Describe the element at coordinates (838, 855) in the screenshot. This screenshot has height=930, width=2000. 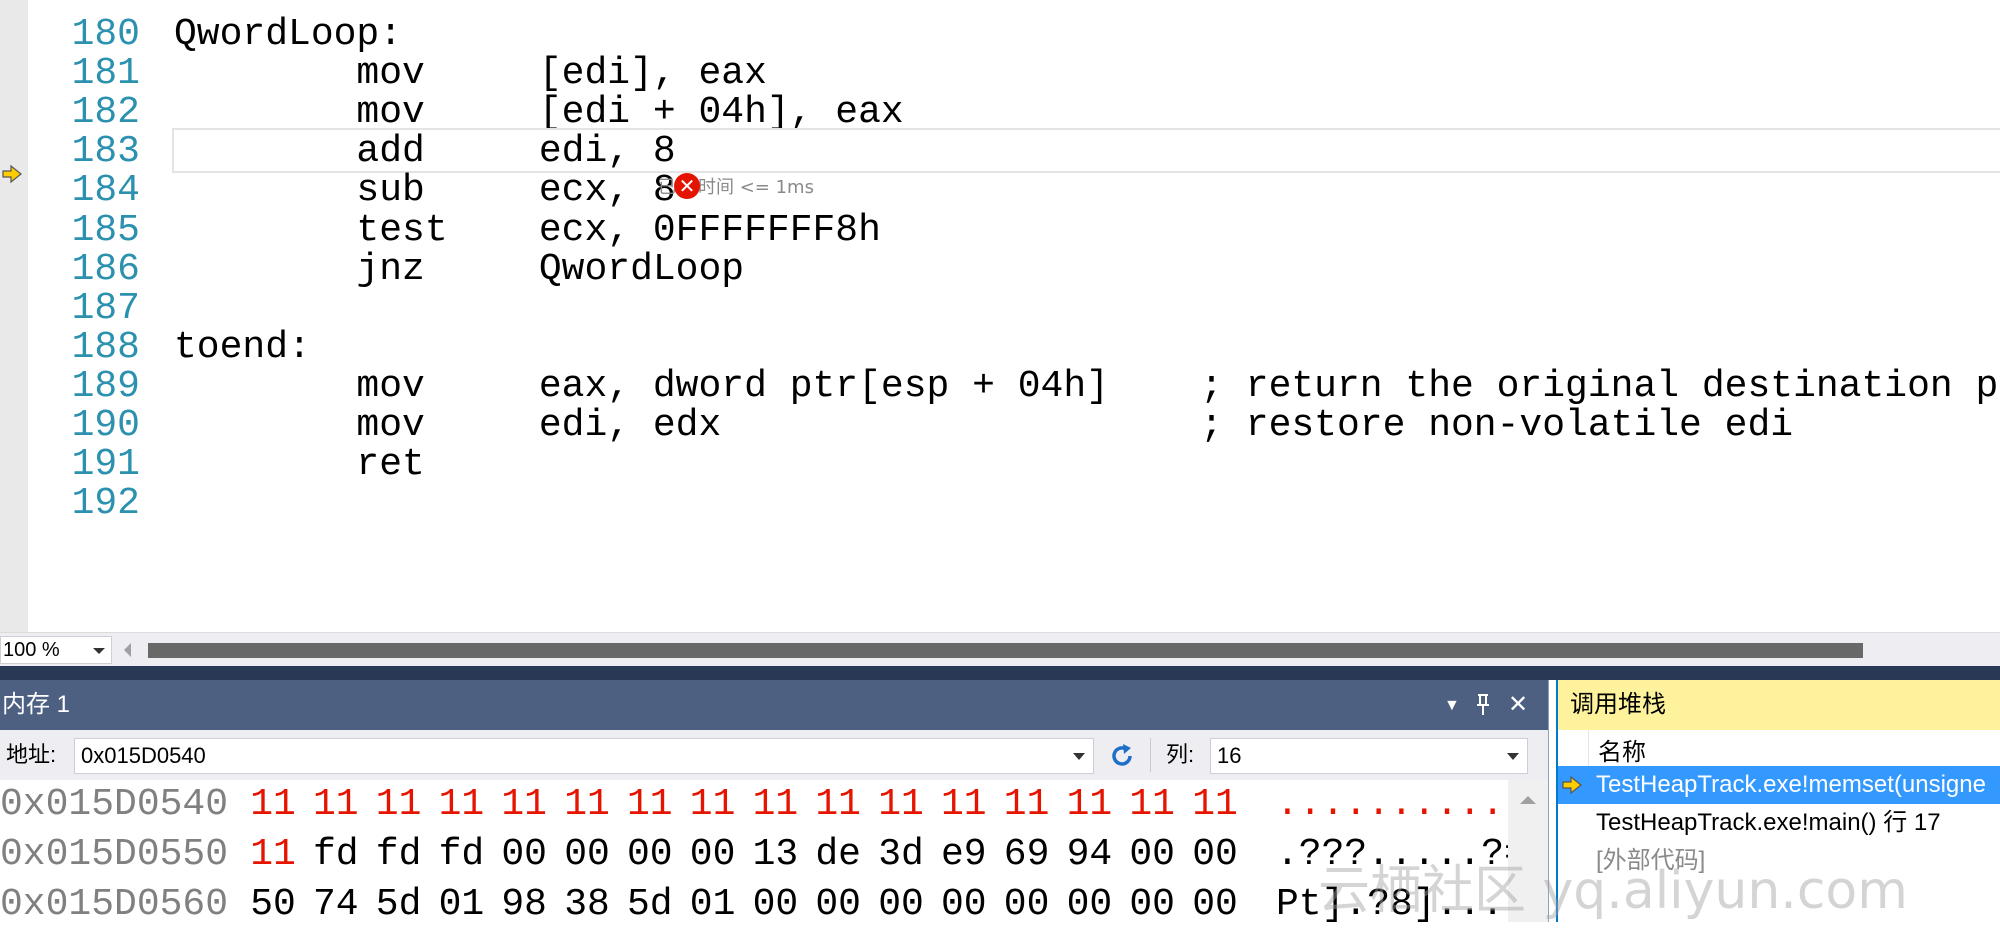
I see `memory-byte: de` at that location.